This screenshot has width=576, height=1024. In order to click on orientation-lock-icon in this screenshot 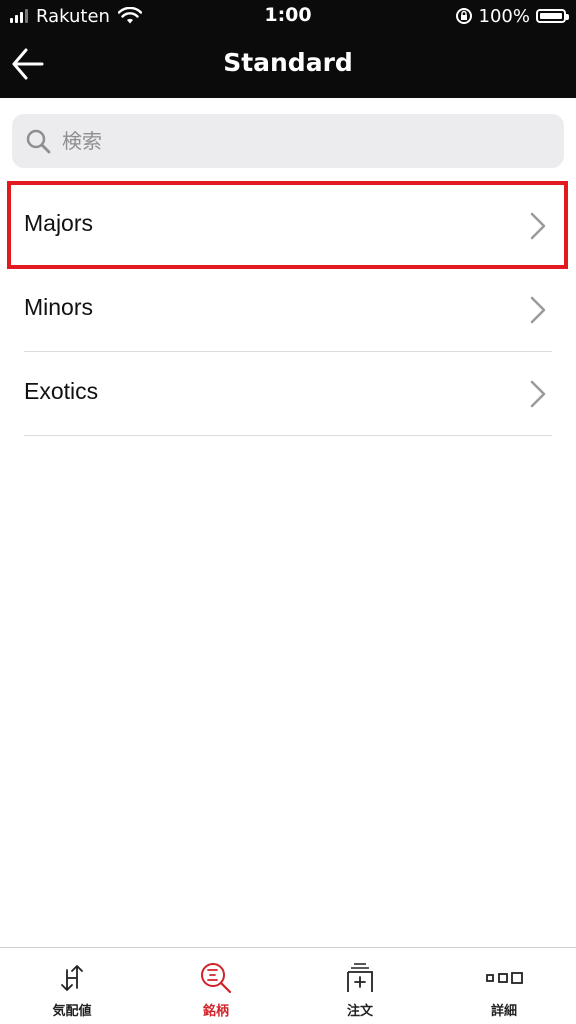, I will do `click(463, 16)`.